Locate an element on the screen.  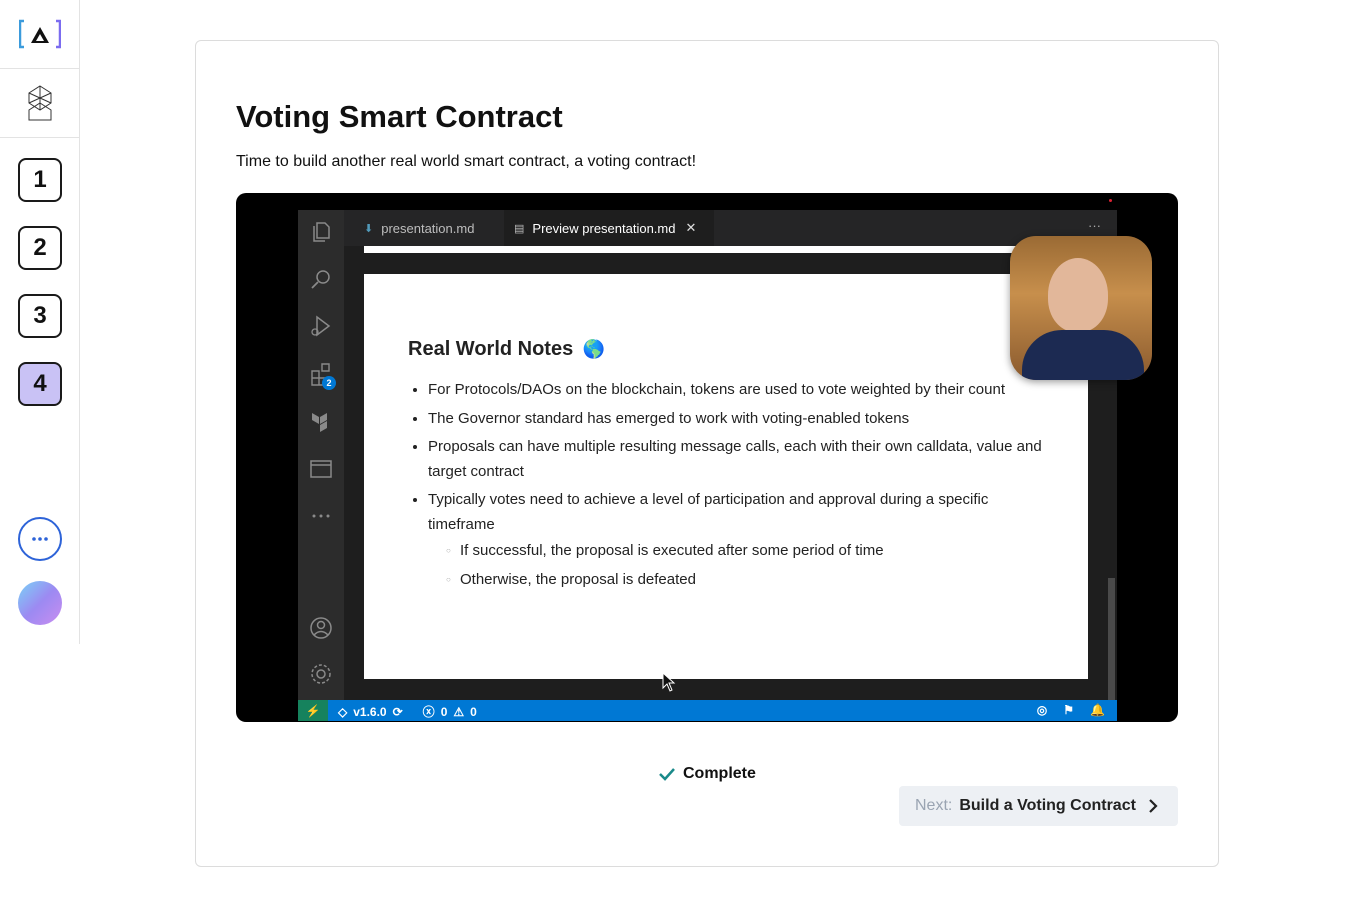
hexagon-modules-icon is located at coordinates (39, 103).